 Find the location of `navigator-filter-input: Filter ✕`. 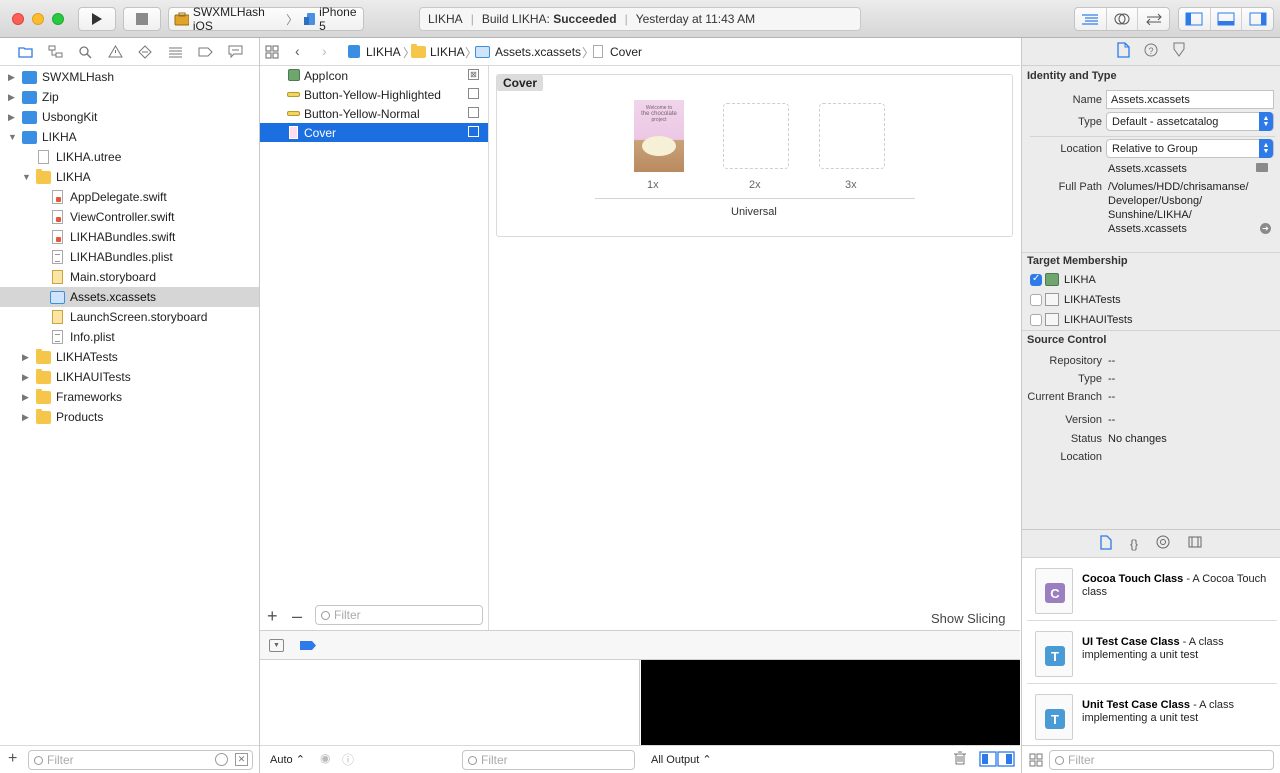

navigator-filter-input: Filter ✕ is located at coordinates (140, 760).